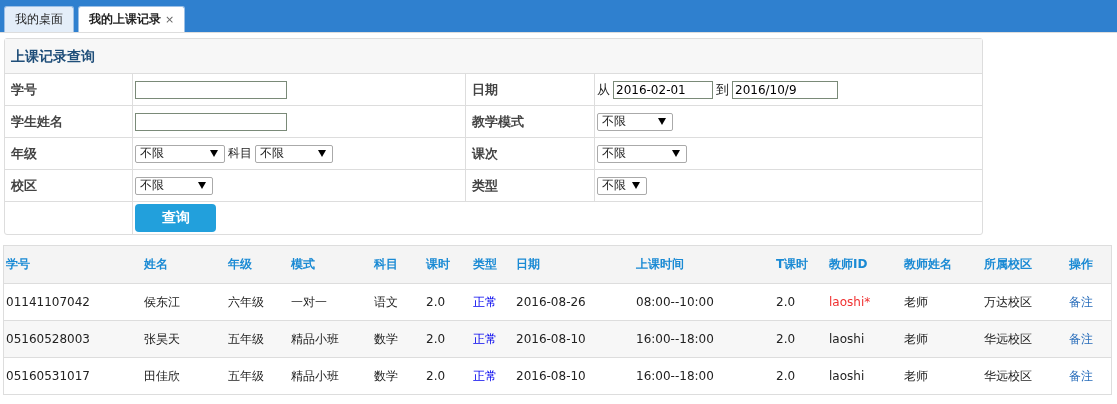 The height and width of the screenshot is (404, 1117). Describe the element at coordinates (69, 122) in the screenshot. I see `field-label: 学生姓名` at that location.